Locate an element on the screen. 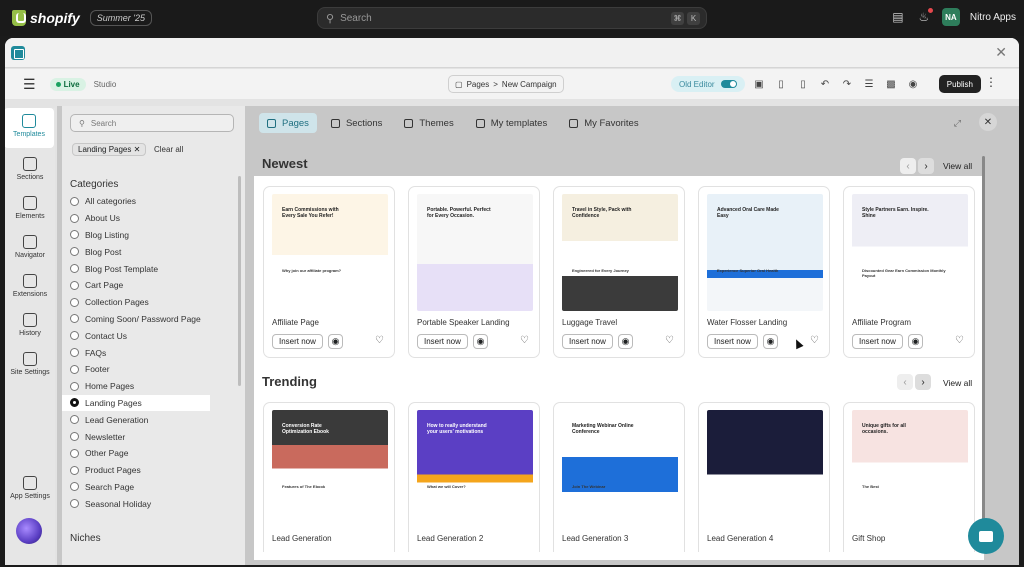 The height and width of the screenshot is (567, 1024). rail-app-settings: App Settings is located at coordinates (30, 488).